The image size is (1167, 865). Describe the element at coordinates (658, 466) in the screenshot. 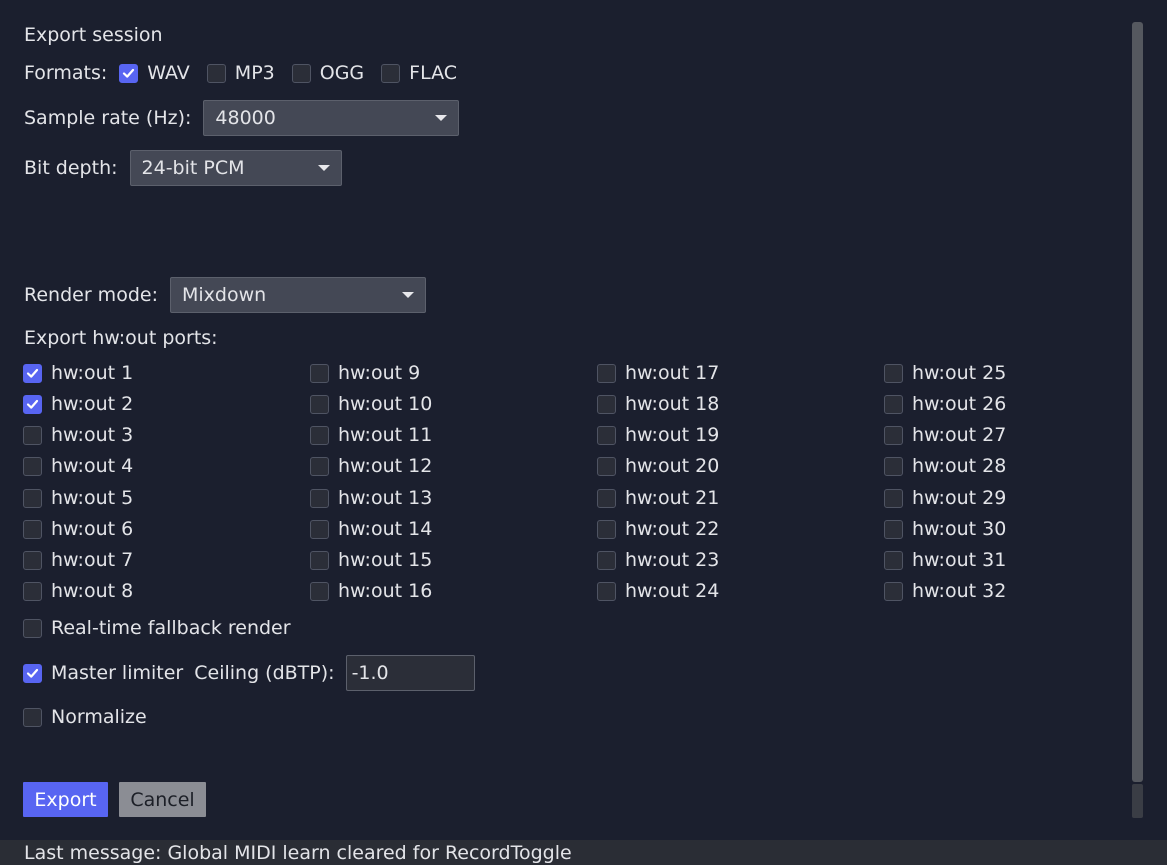

I see `port-option: hw:out 20` at that location.